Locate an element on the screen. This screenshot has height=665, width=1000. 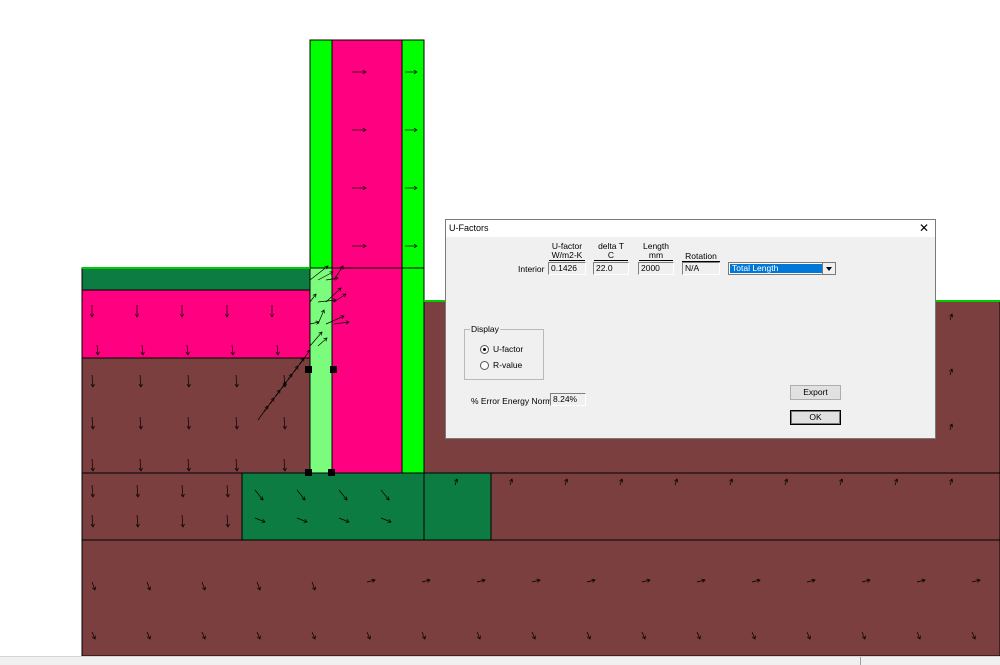
dropdown-arrow-icon is located at coordinates (829, 269).